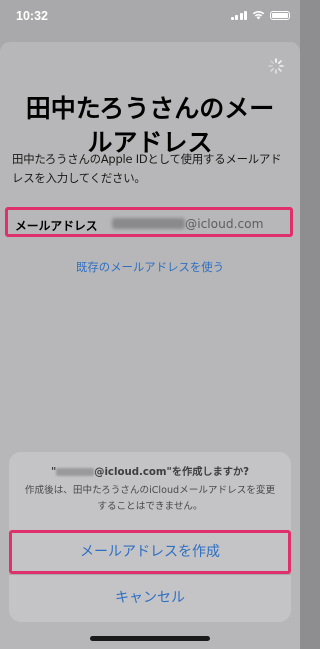  I want to click on cancel-button: キャンセル, so click(150, 598).